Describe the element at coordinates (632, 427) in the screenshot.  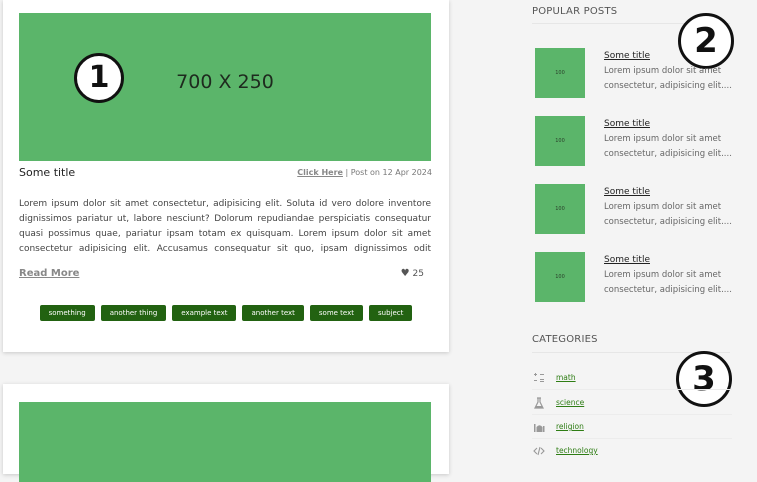
I see `category-item-religion: religion` at that location.